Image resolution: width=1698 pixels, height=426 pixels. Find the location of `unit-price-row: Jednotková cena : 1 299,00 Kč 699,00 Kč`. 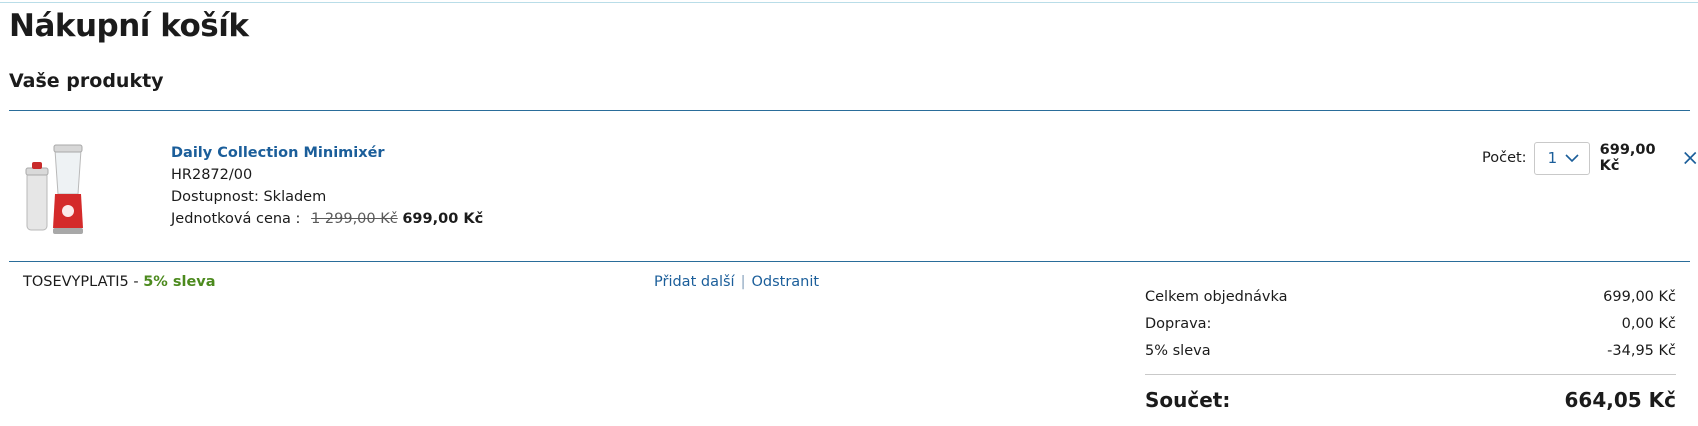

unit-price-row: Jednotková cena : 1 299,00 Kč 699,00 Kč is located at coordinates (327, 219).